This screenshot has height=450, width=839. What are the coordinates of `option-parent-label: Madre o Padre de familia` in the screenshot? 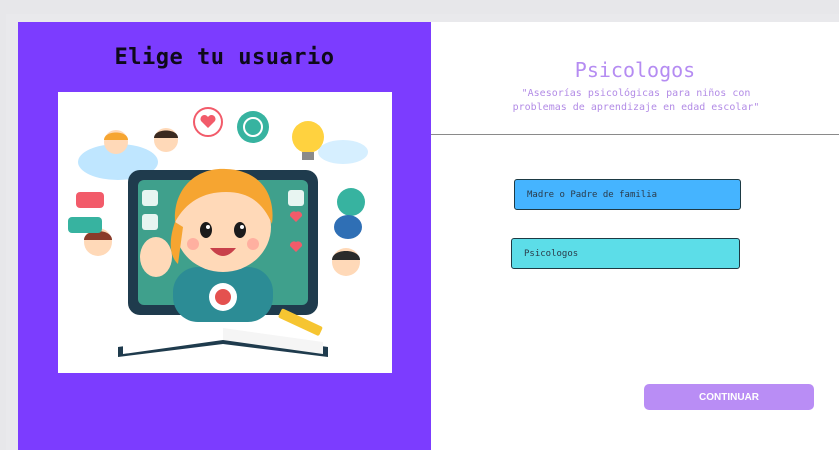 It's located at (592, 194).